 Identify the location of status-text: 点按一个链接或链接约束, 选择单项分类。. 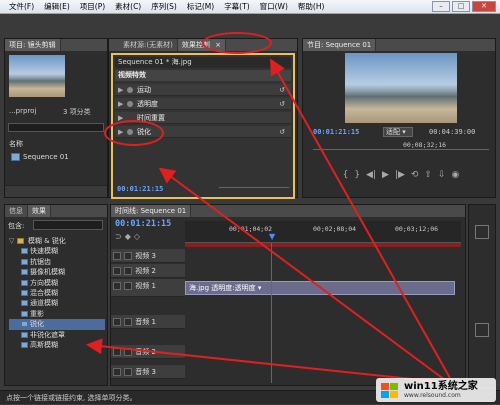
(71, 398).